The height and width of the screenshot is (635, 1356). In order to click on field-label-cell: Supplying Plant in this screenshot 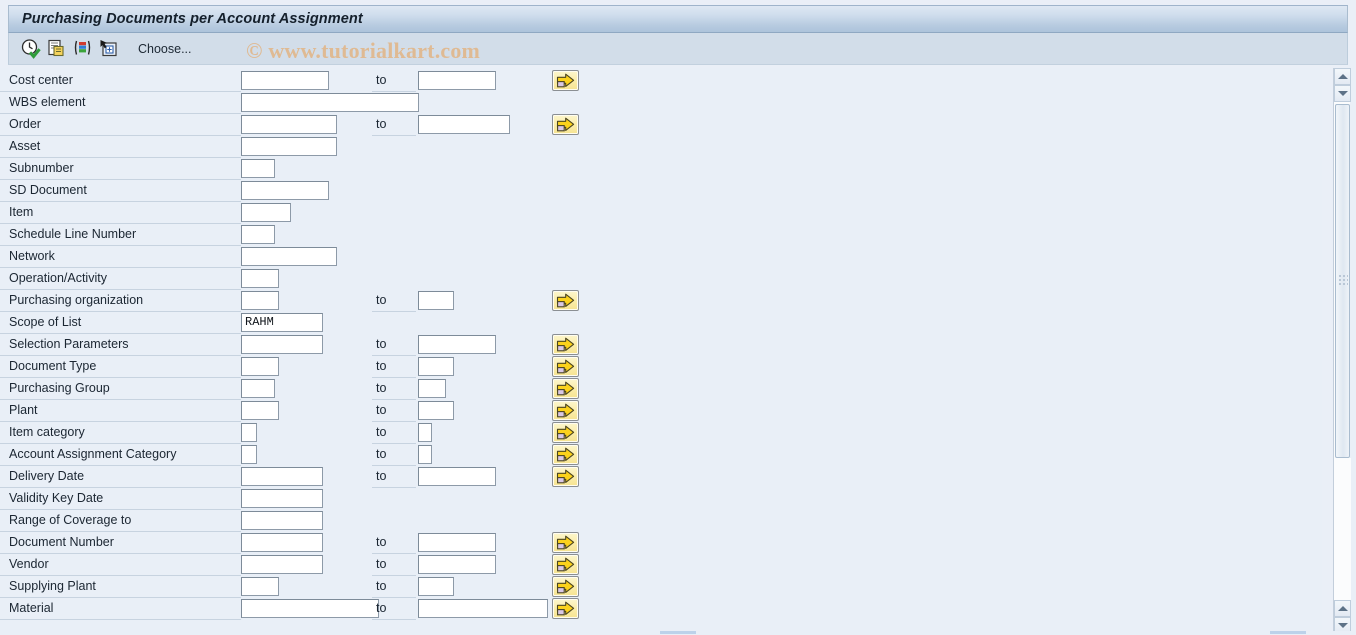, I will do `click(120, 587)`.